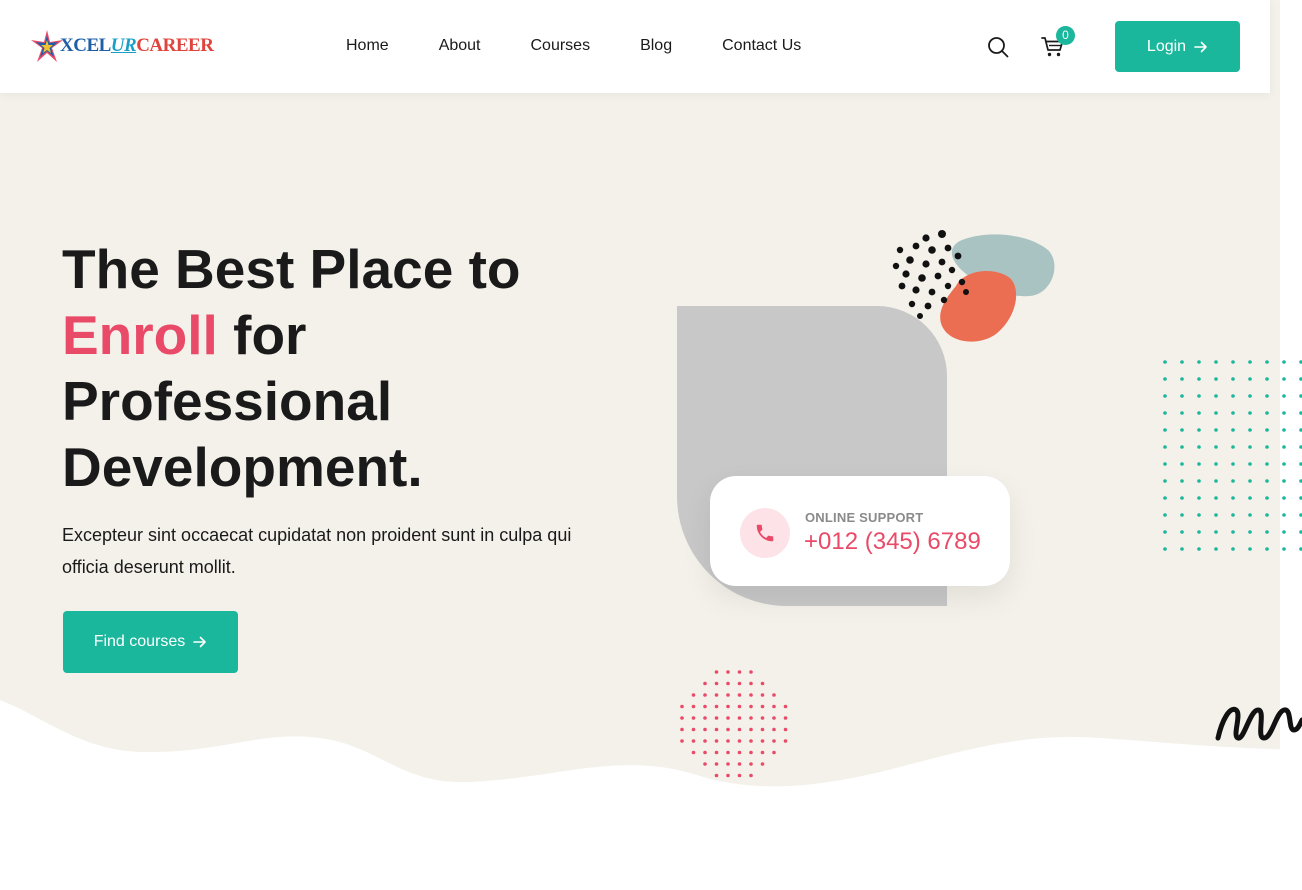 The image size is (1302, 890). What do you see at coordinates (47, 46) in the screenshot?
I see `star-logo-icon` at bounding box center [47, 46].